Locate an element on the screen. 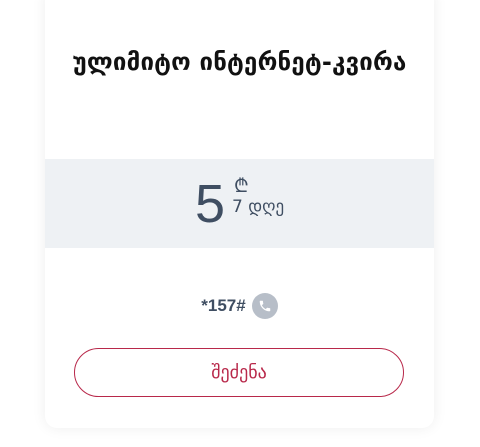 Image resolution: width=480 pixels, height=447 pixels. duration-label: 7 დღე is located at coordinates (258, 207).